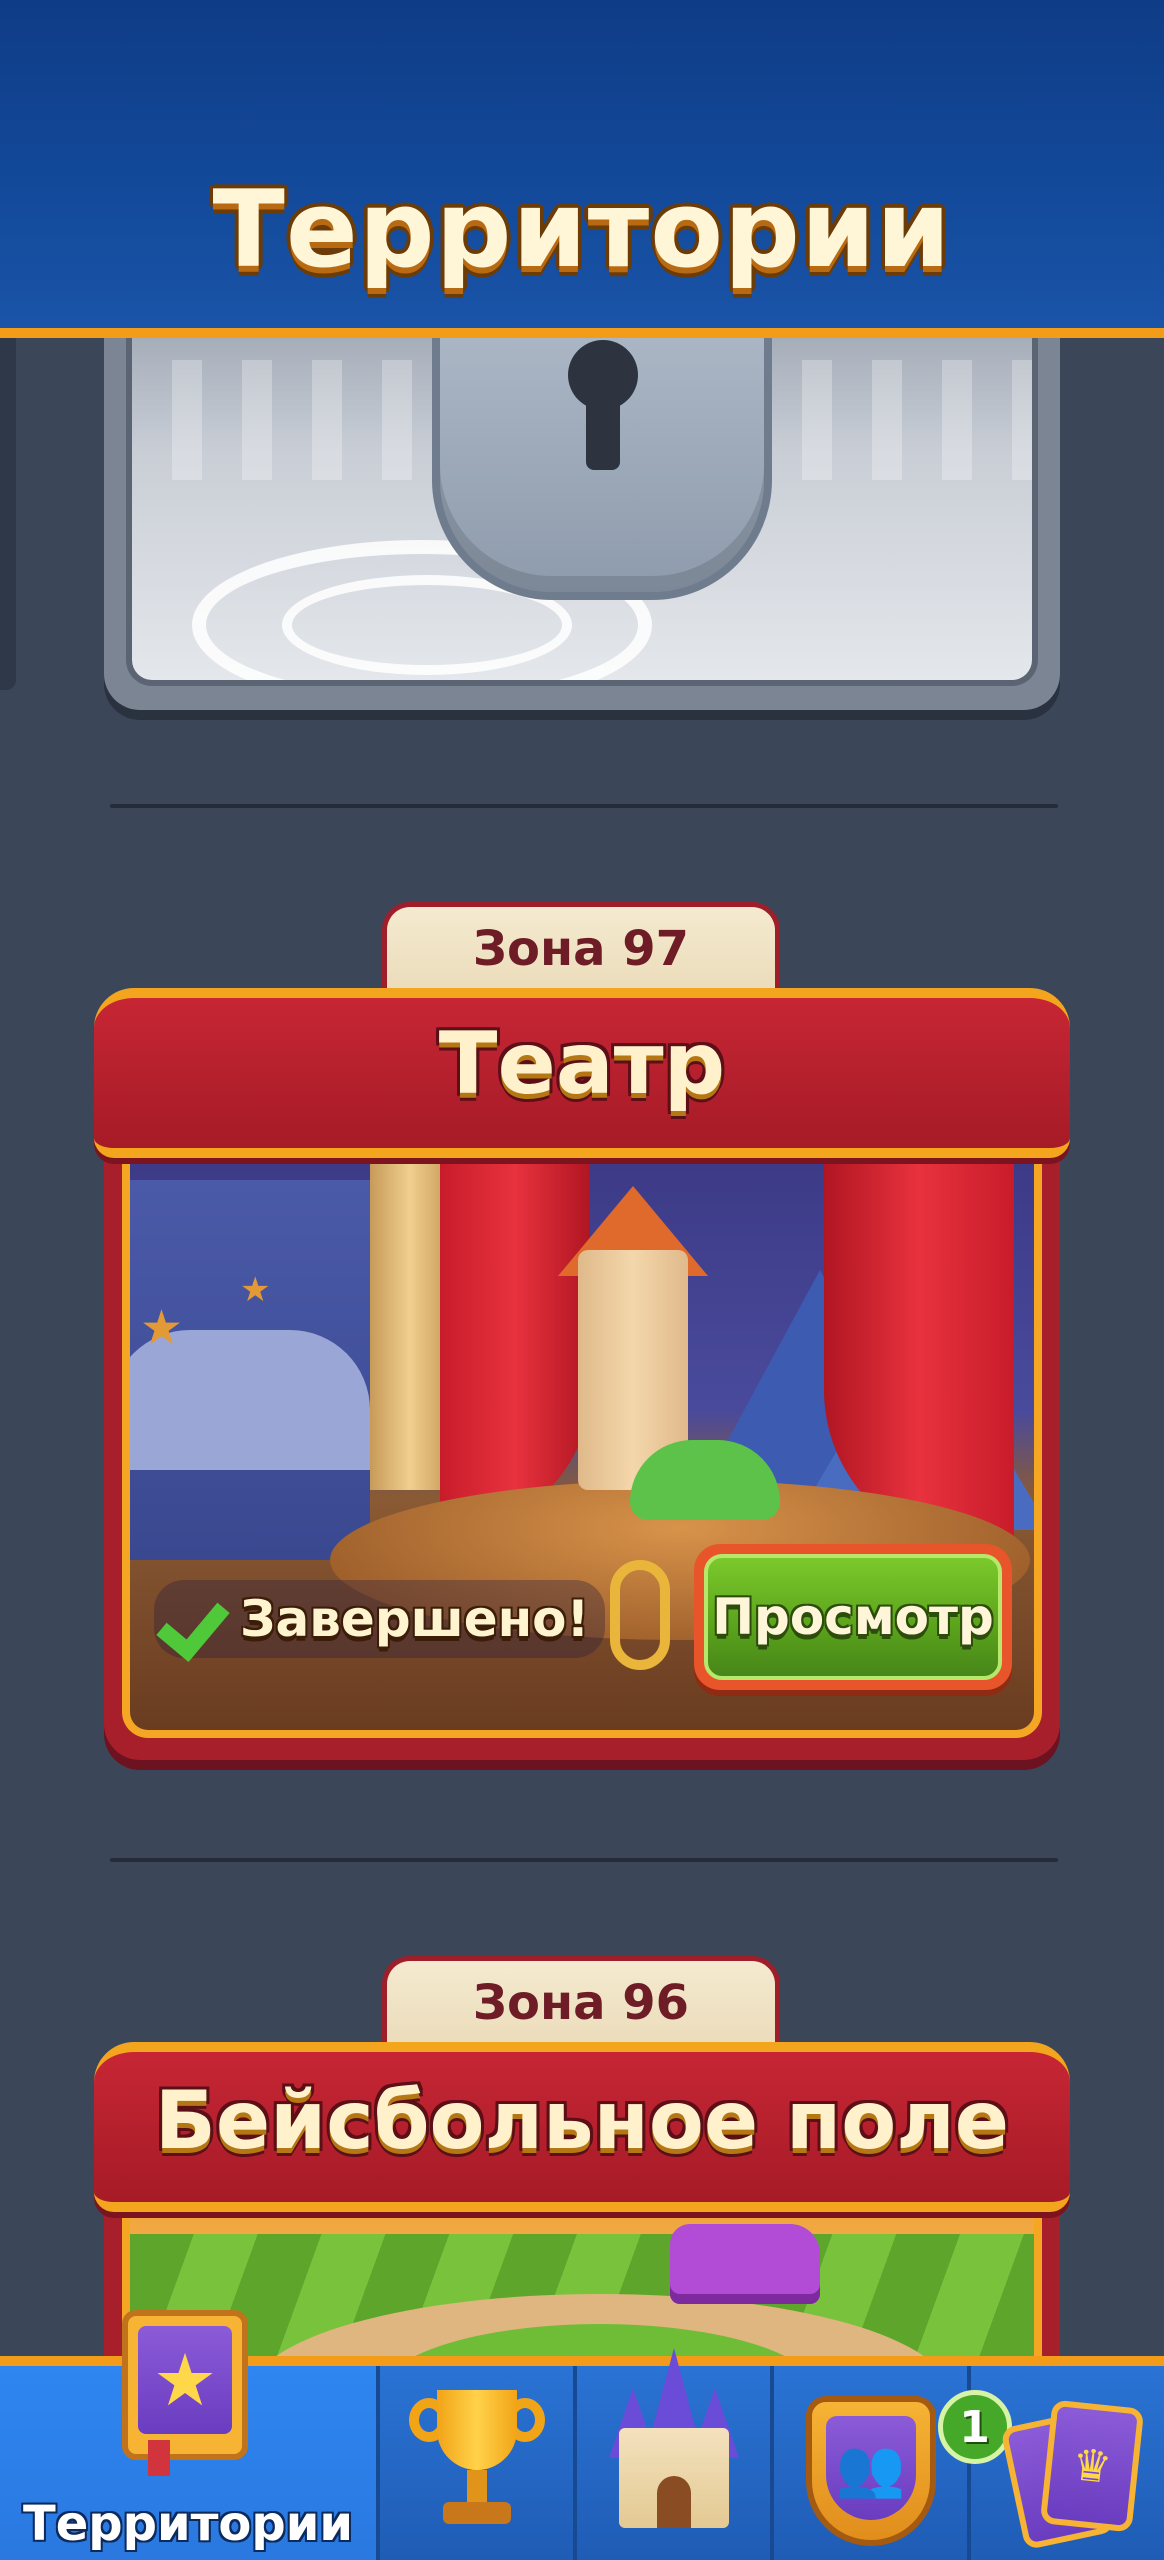 This screenshot has width=1164, height=2560. I want to click on view-button-label: Просмотр, so click(853, 1617).